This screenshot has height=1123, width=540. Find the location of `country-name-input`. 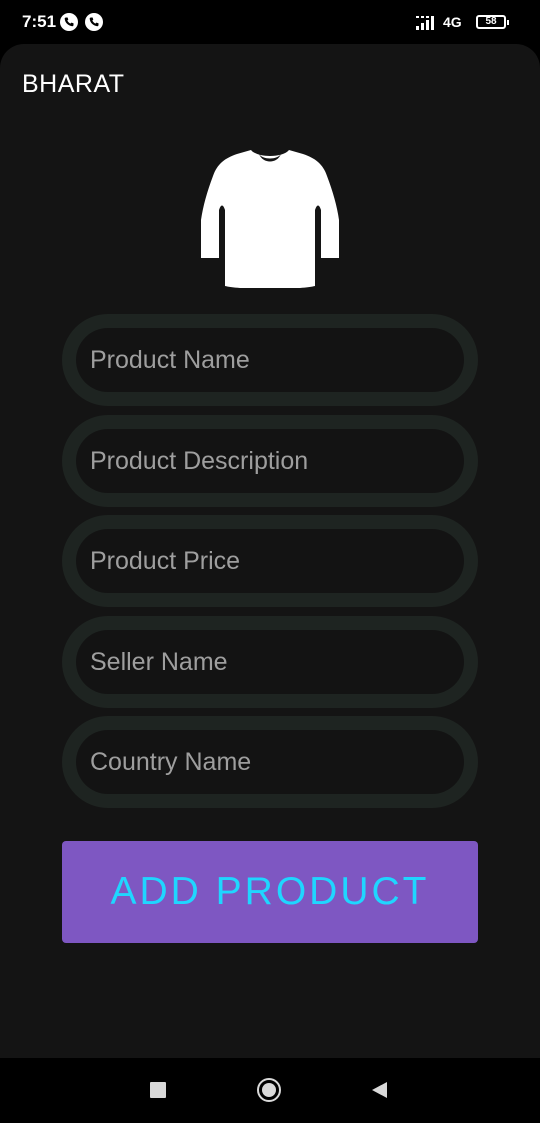

country-name-input is located at coordinates (270, 762).